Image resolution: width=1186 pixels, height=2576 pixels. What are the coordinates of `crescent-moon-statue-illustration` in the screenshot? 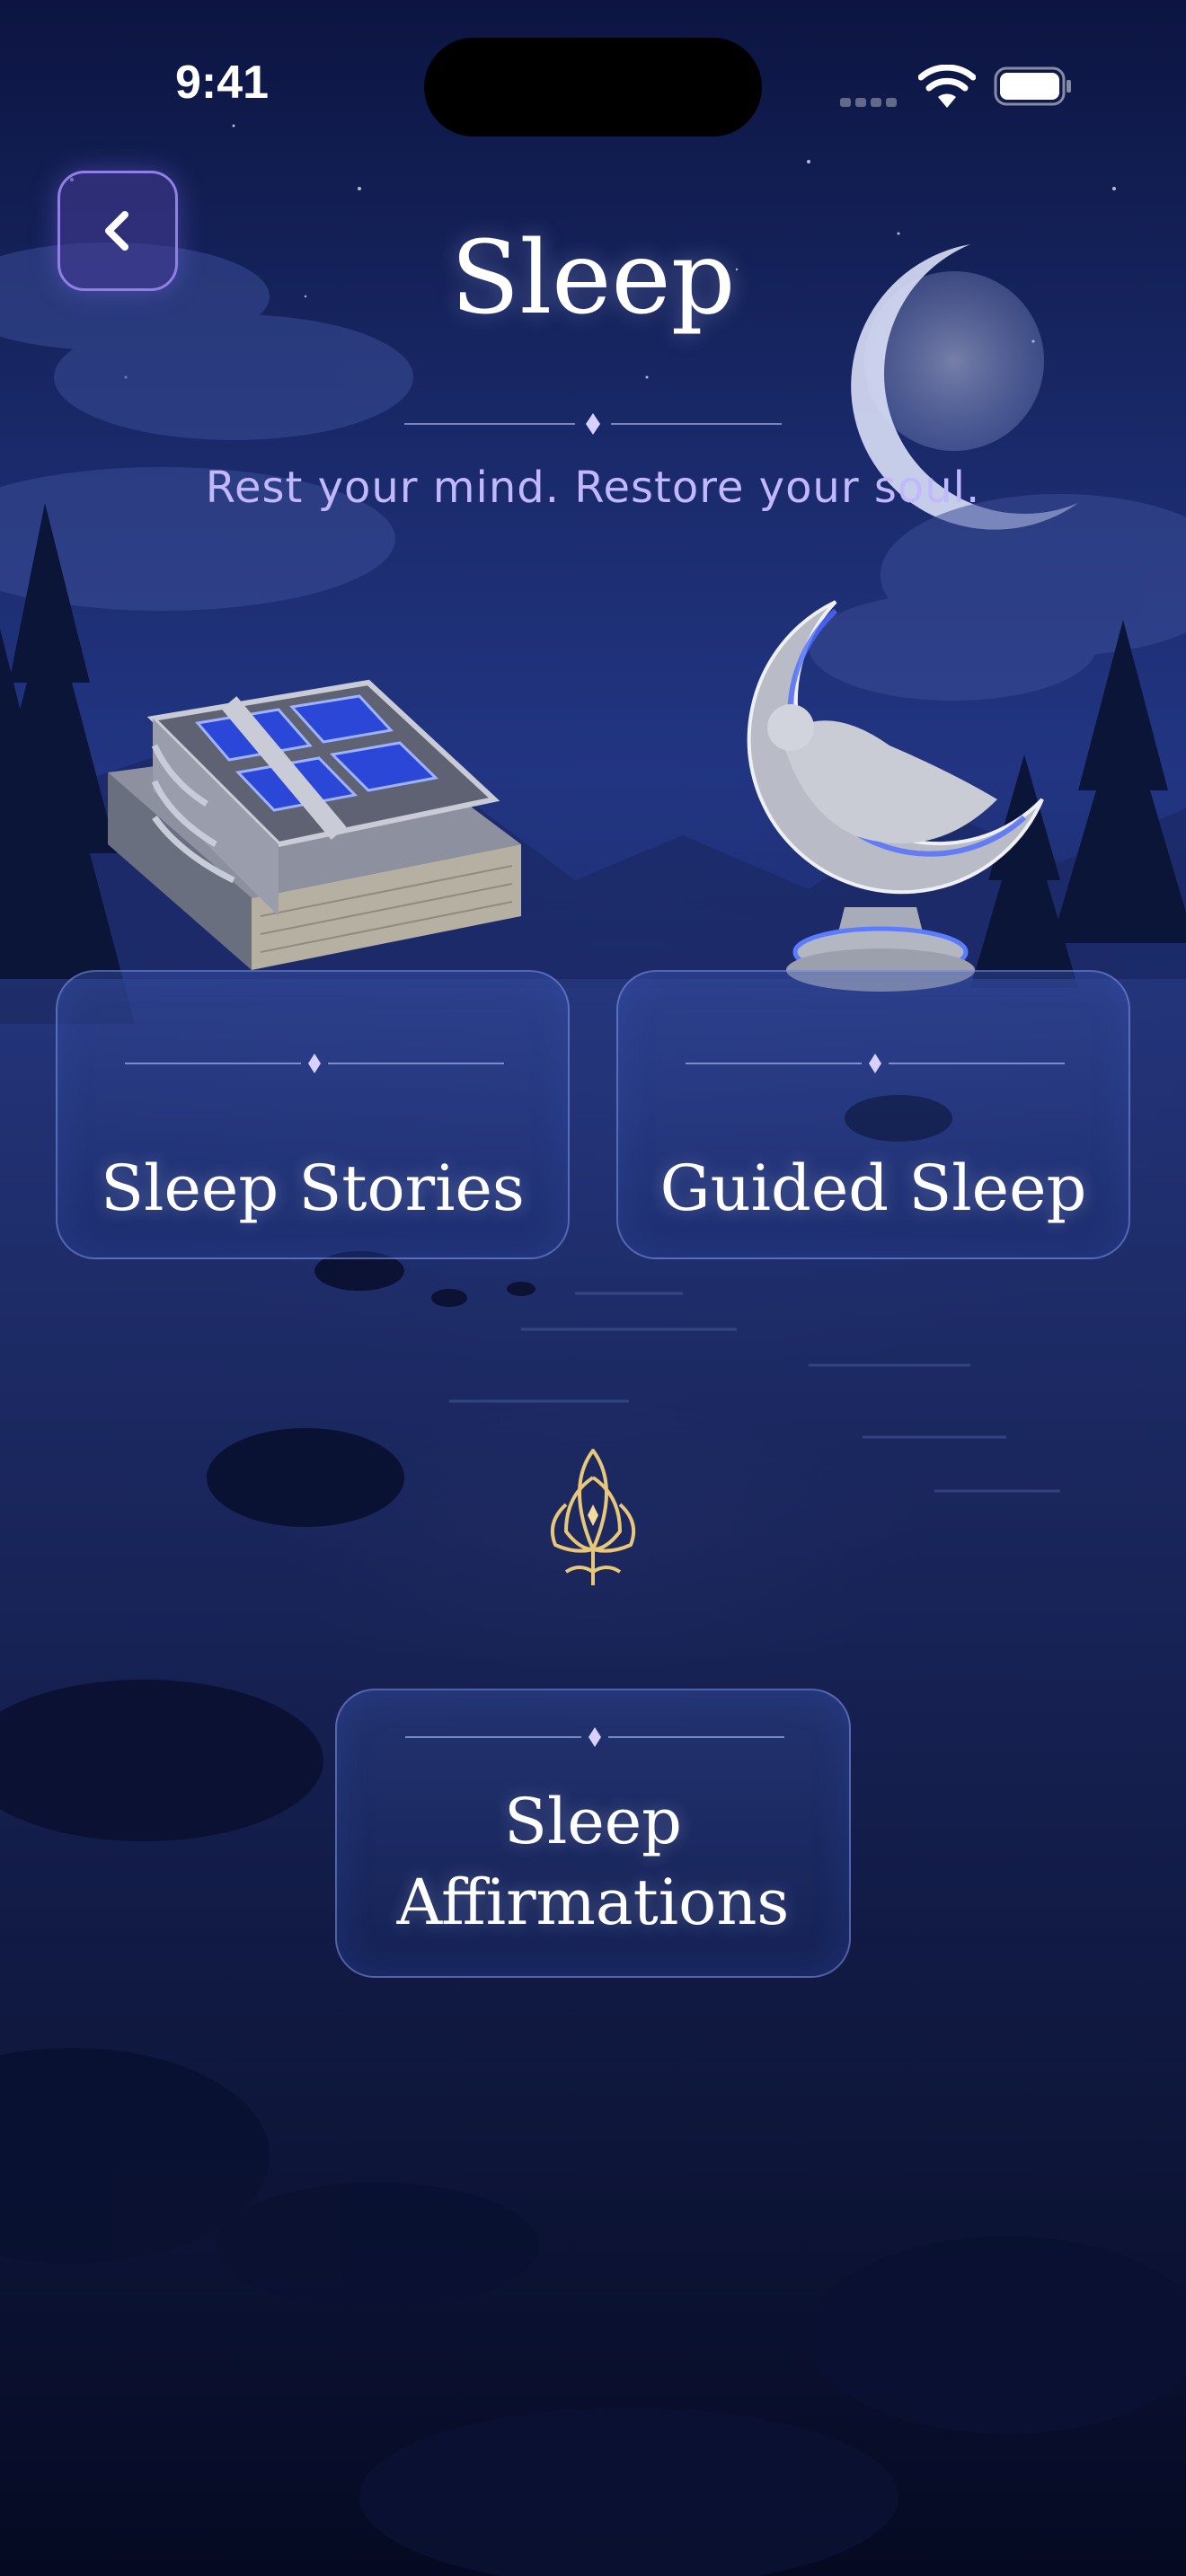 It's located at (895, 796).